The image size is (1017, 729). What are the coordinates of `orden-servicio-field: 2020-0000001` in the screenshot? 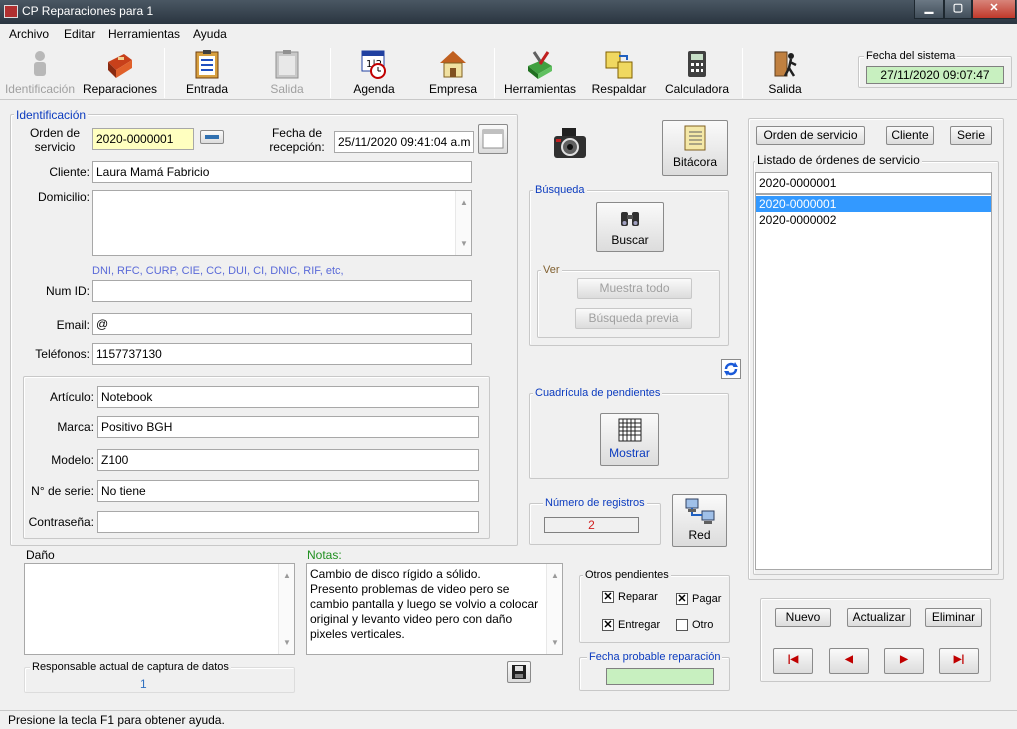 It's located at (143, 139).